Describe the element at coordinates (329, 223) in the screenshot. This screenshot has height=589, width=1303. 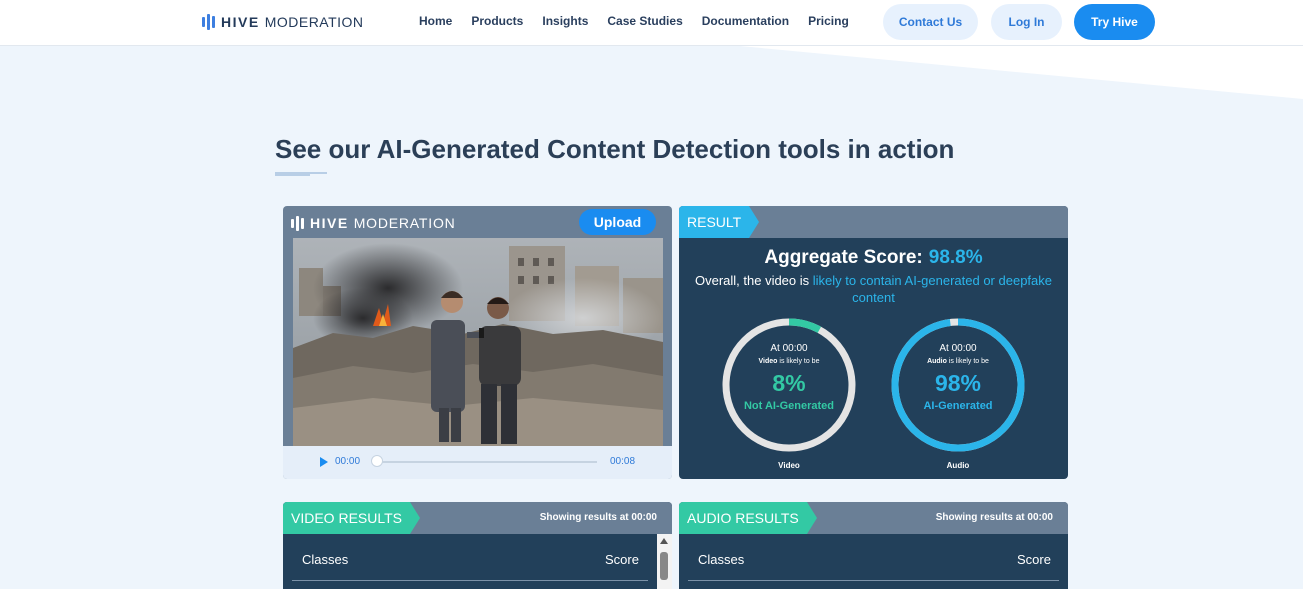
I see `player-logo-word-hive: HIVE` at that location.